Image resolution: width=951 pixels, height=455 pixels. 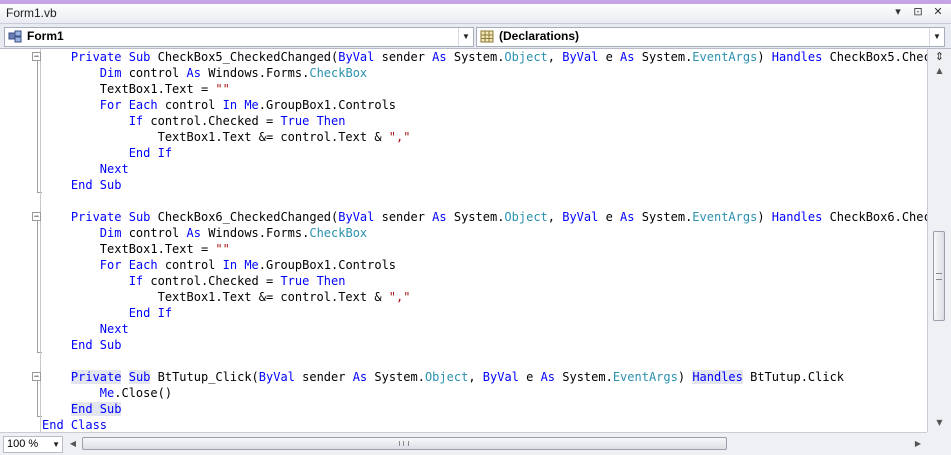 What do you see at coordinates (96, 377) in the screenshot?
I see `code-token: Private` at bounding box center [96, 377].